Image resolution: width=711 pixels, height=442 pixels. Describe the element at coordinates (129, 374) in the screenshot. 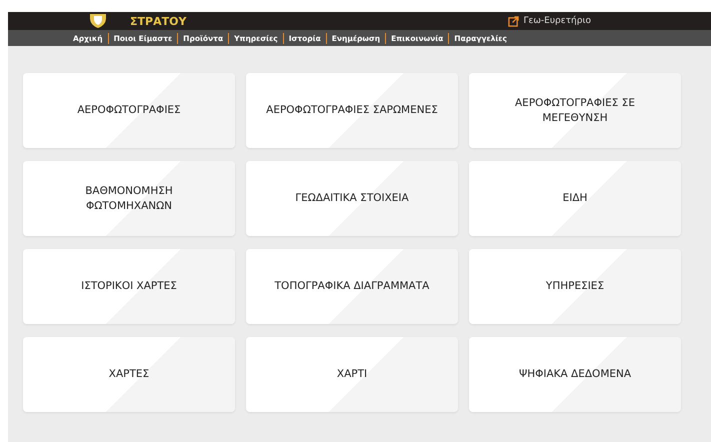

I see `category-card: ΧΑΡΤΕΣ` at that location.